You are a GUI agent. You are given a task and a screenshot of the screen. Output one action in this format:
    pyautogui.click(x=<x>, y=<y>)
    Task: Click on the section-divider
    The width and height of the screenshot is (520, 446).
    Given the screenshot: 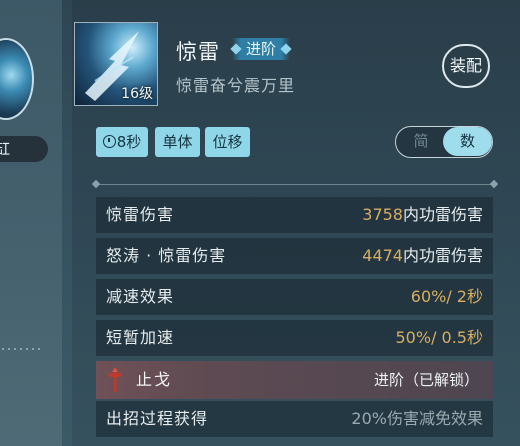 What is the action you would take?
    pyautogui.click(x=295, y=184)
    